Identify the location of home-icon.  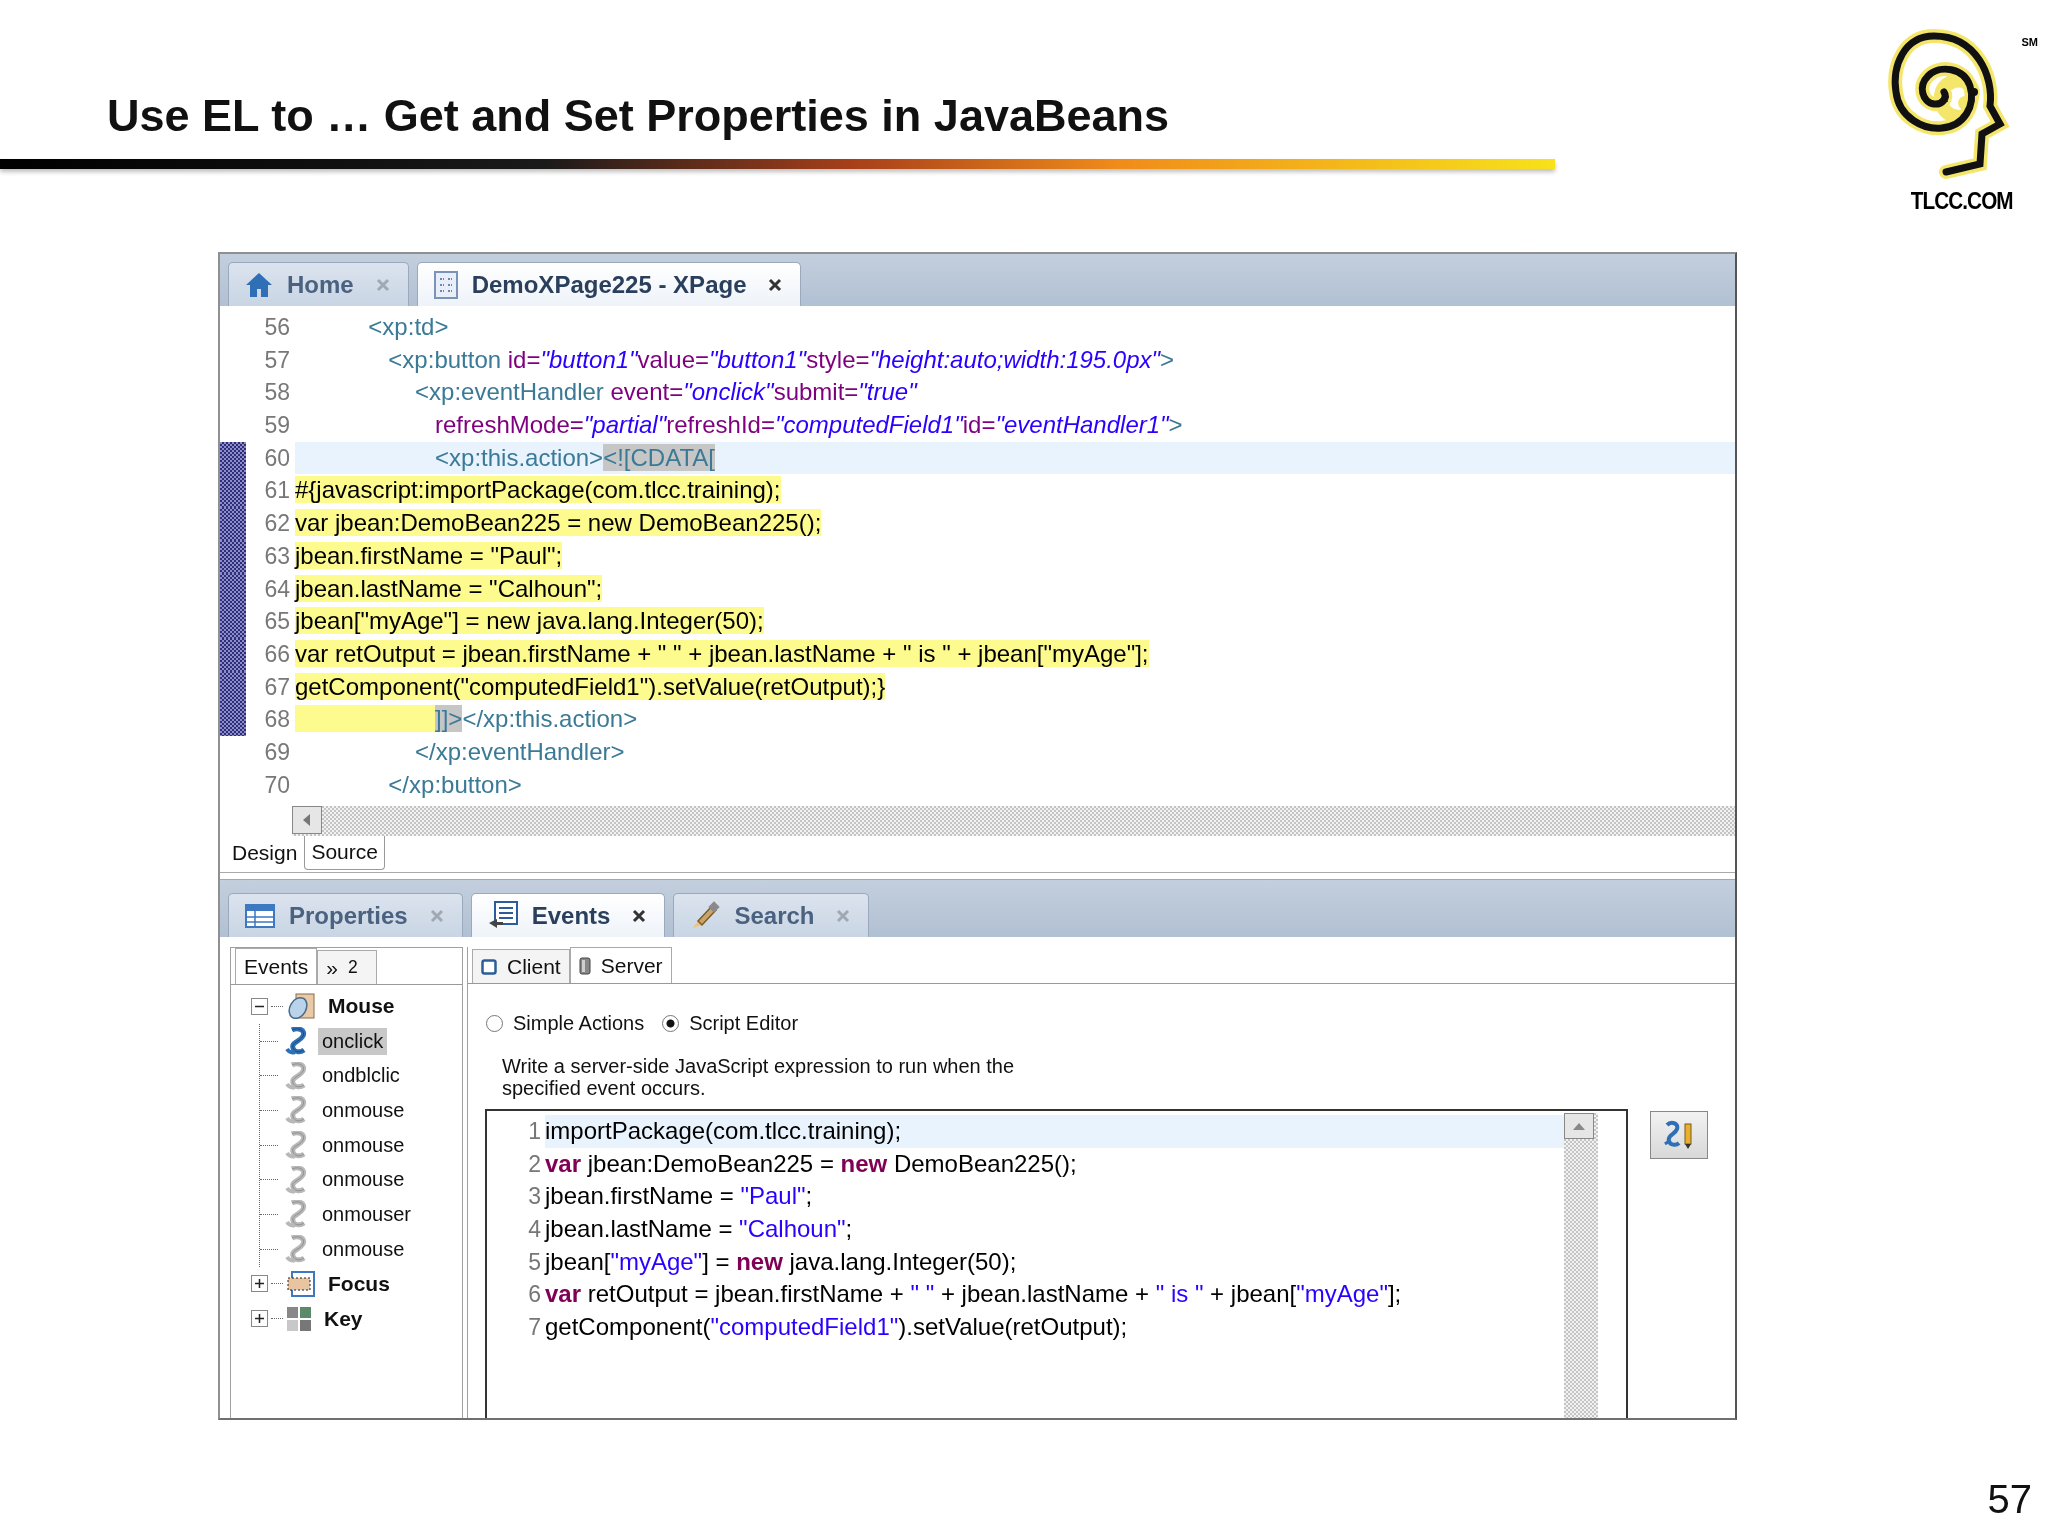
(259, 284).